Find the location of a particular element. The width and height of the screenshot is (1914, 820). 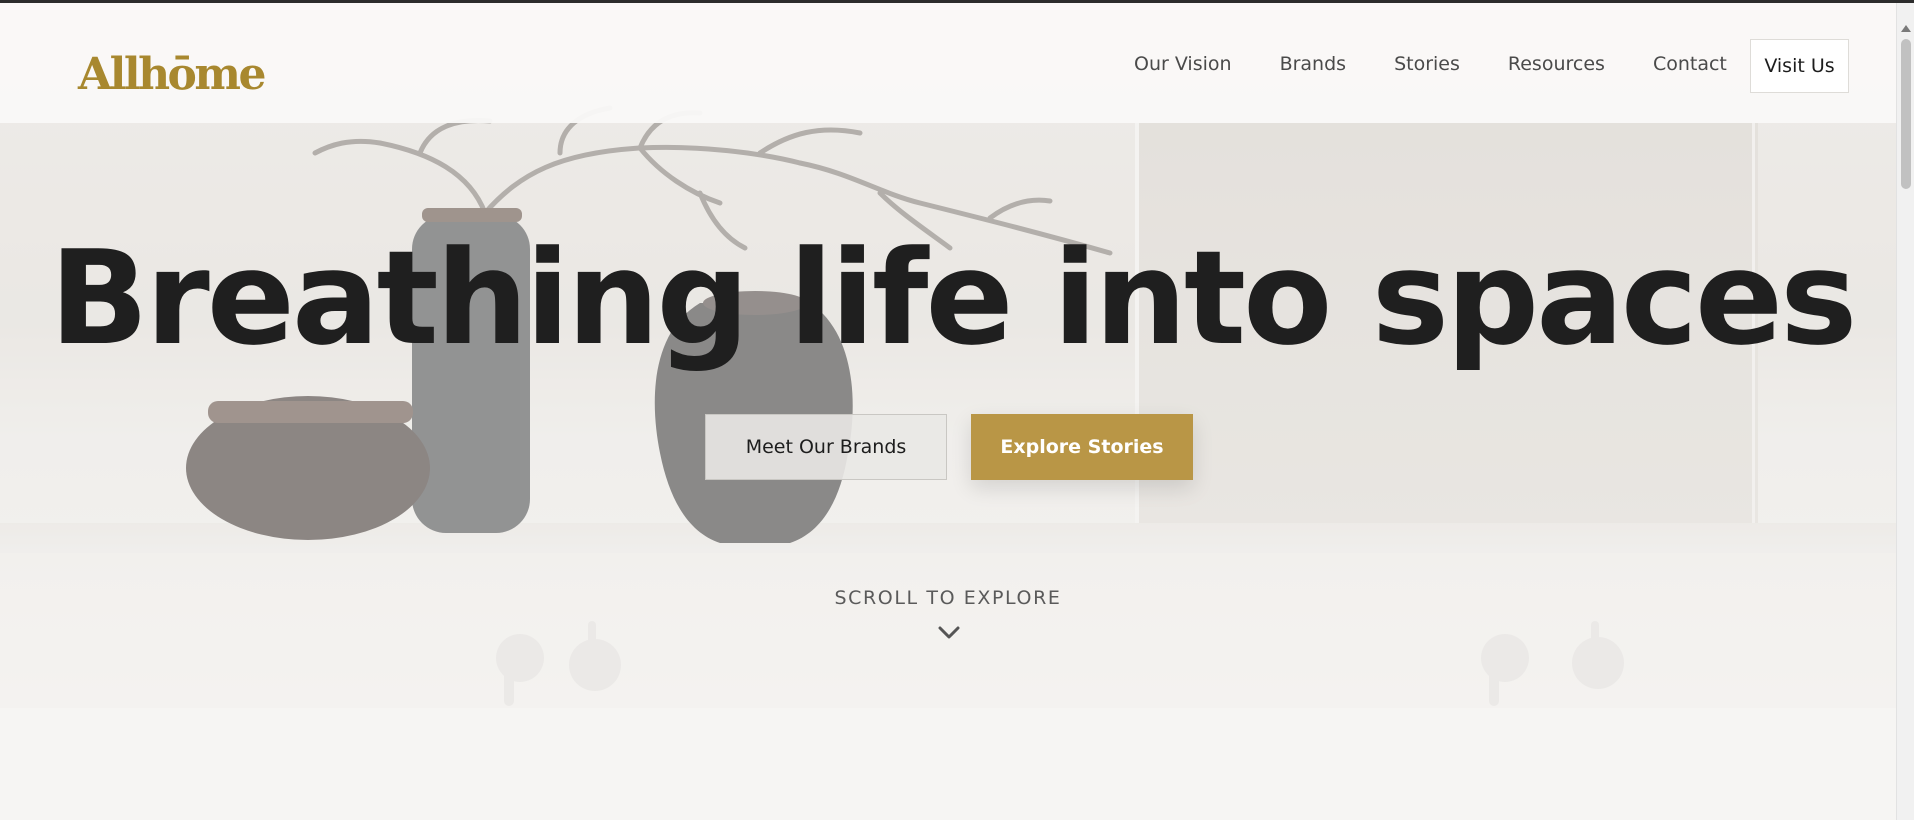

nav-link-brands: Brands is located at coordinates (1313, 64).